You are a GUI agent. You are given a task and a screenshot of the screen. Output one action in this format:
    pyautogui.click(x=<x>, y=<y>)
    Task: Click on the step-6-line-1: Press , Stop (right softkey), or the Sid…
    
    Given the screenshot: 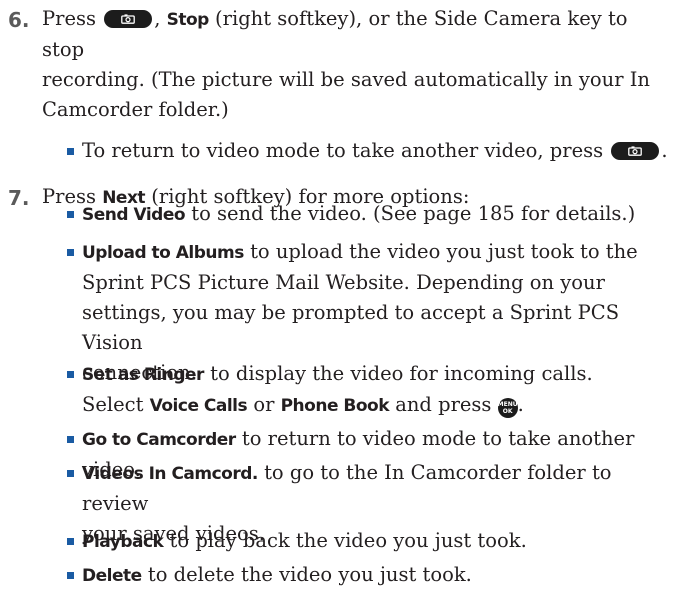 What is the action you would take?
    pyautogui.click(x=335, y=34)
    